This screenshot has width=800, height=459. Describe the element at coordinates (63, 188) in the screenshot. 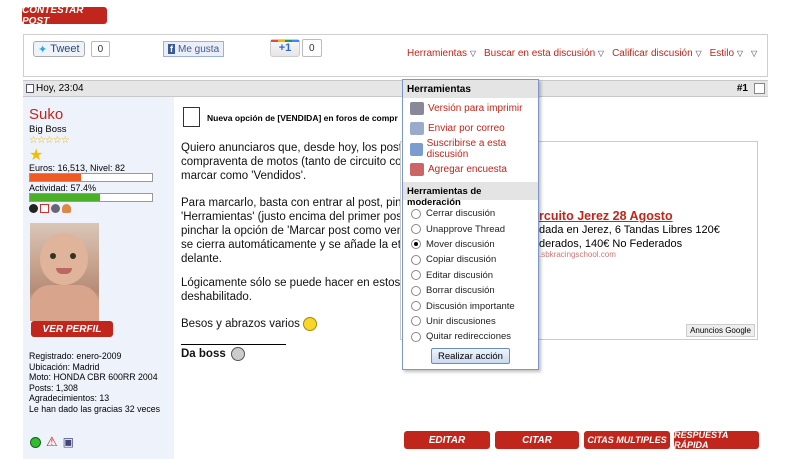

I see `activity-level: Actividad: 57.4%` at that location.